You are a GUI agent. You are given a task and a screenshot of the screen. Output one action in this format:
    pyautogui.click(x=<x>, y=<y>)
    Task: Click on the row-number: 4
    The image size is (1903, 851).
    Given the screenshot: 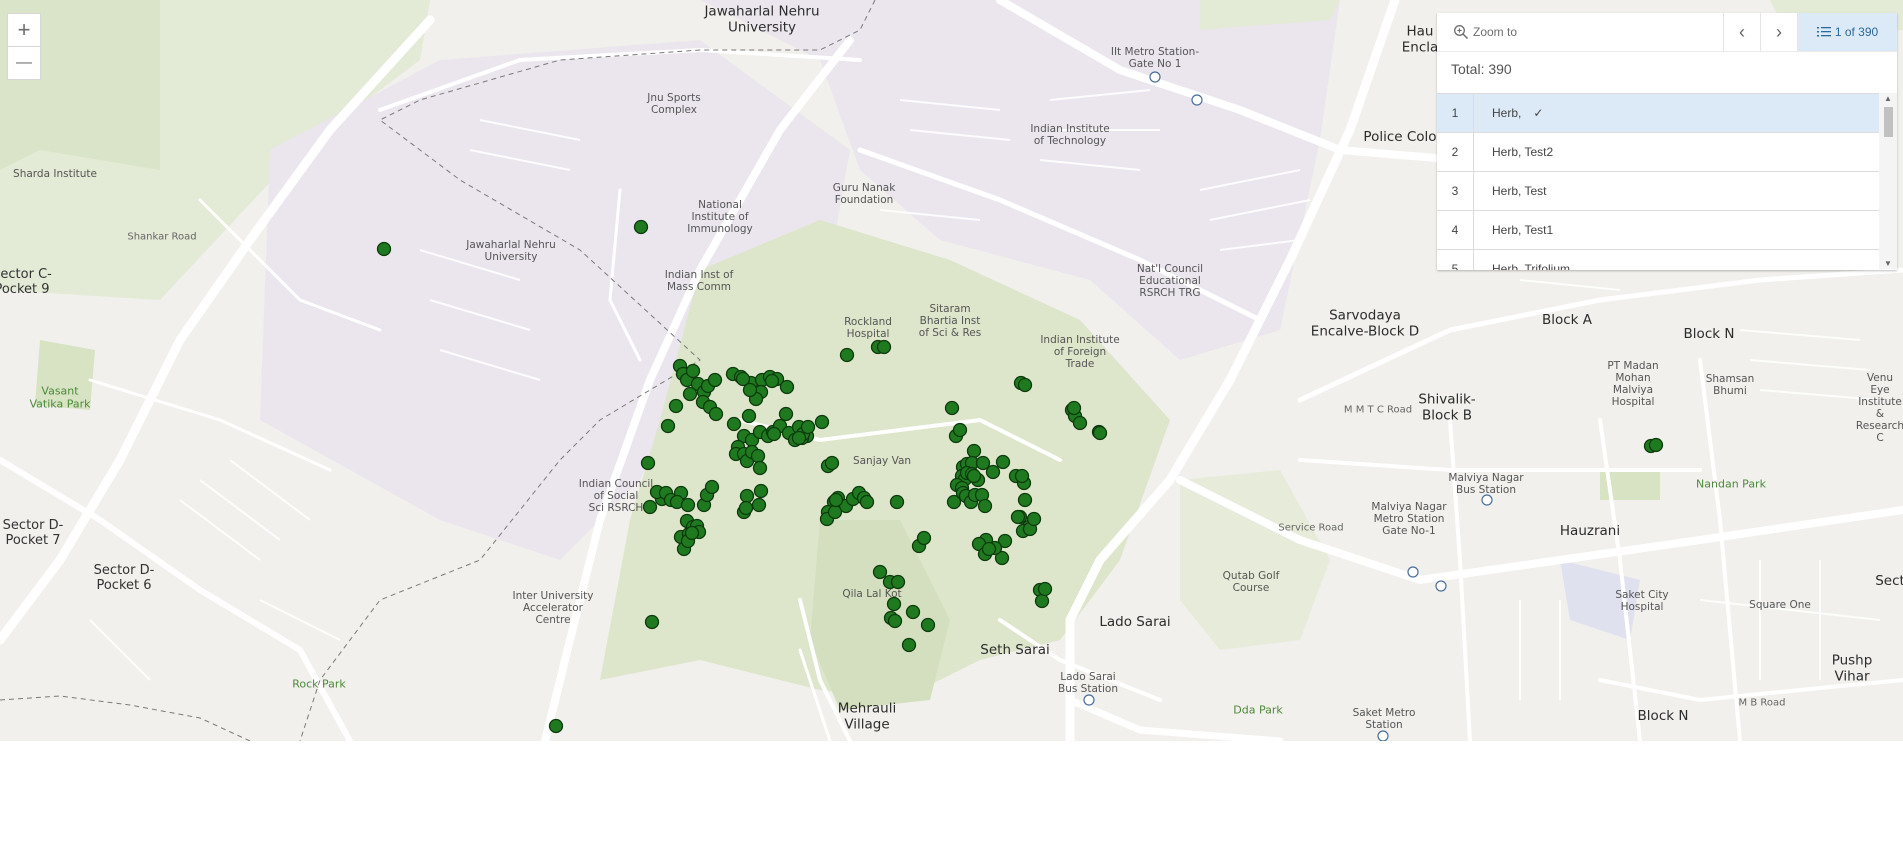 What is the action you would take?
    pyautogui.click(x=1455, y=230)
    